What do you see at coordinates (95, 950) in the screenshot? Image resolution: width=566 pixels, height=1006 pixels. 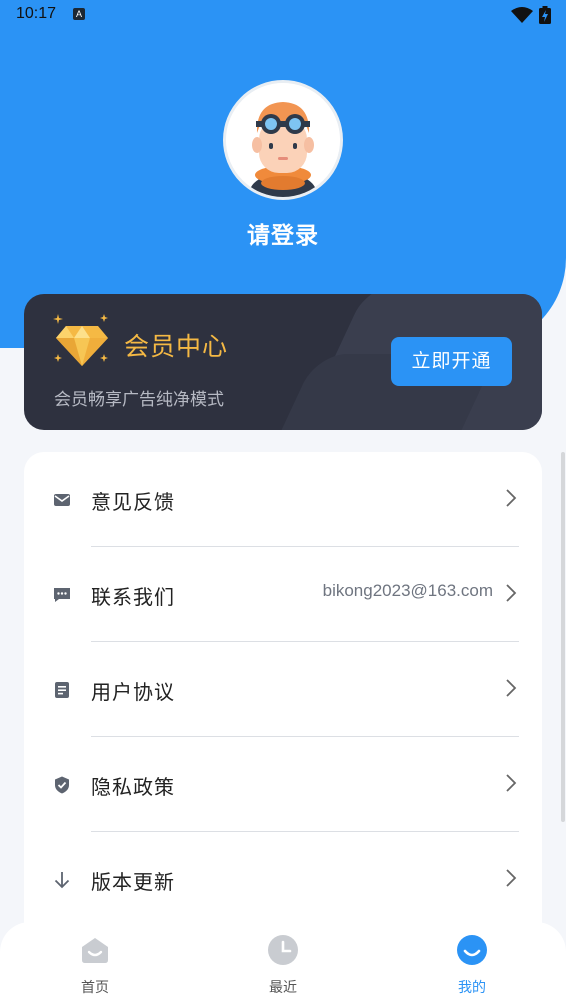 I see `home-icon` at bounding box center [95, 950].